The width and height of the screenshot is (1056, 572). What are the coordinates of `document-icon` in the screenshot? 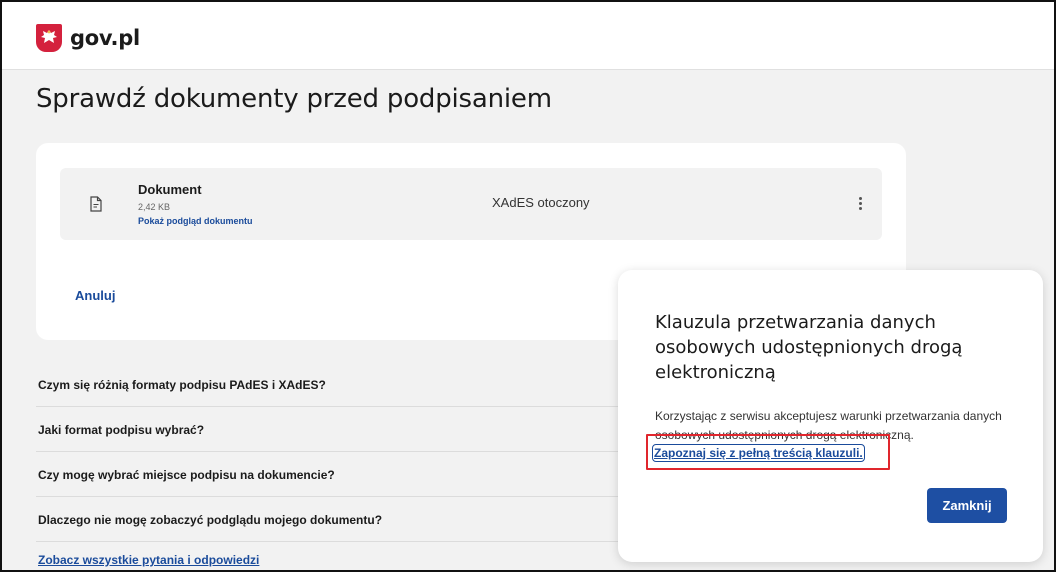 It's located at (96, 204).